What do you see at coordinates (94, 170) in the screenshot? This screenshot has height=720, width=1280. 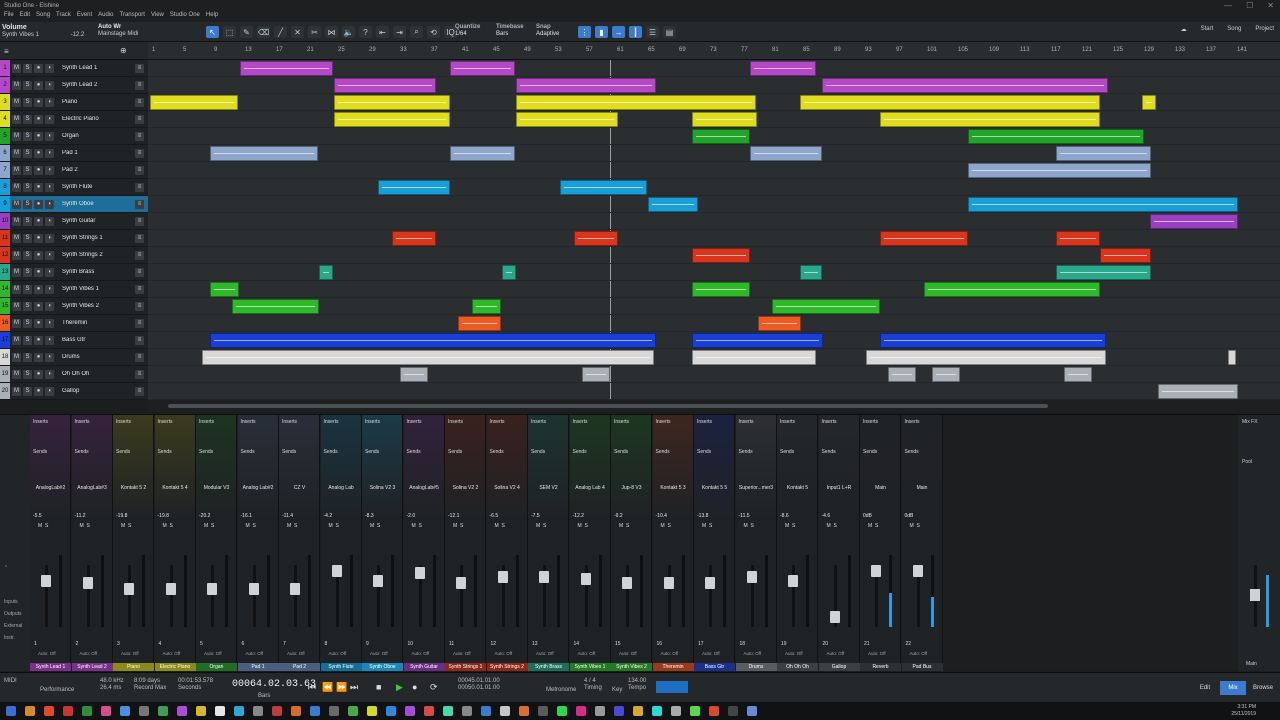 I see `track-name: Pad 2` at bounding box center [94, 170].